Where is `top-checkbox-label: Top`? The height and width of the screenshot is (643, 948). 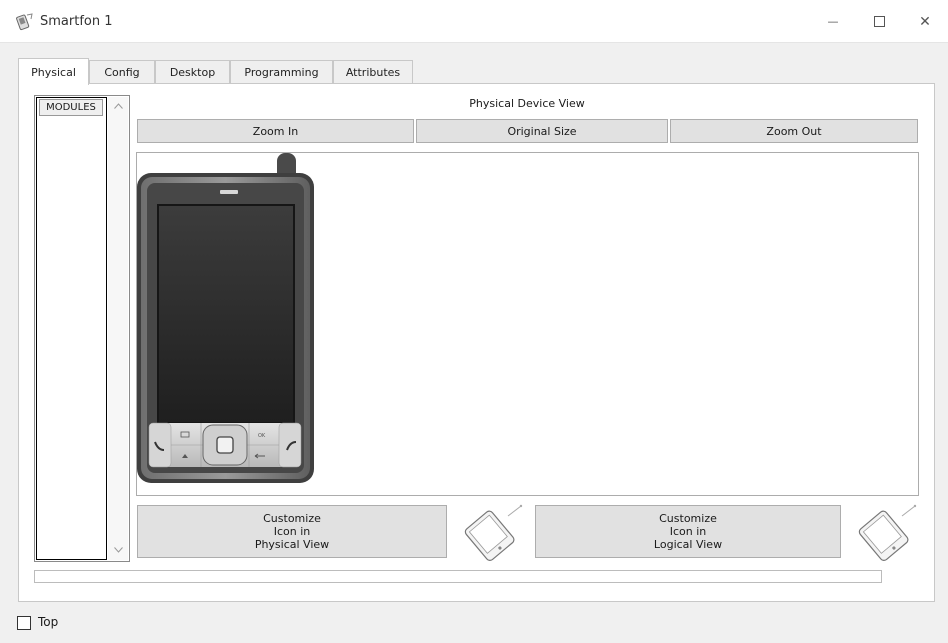 top-checkbox-label: Top is located at coordinates (48, 622).